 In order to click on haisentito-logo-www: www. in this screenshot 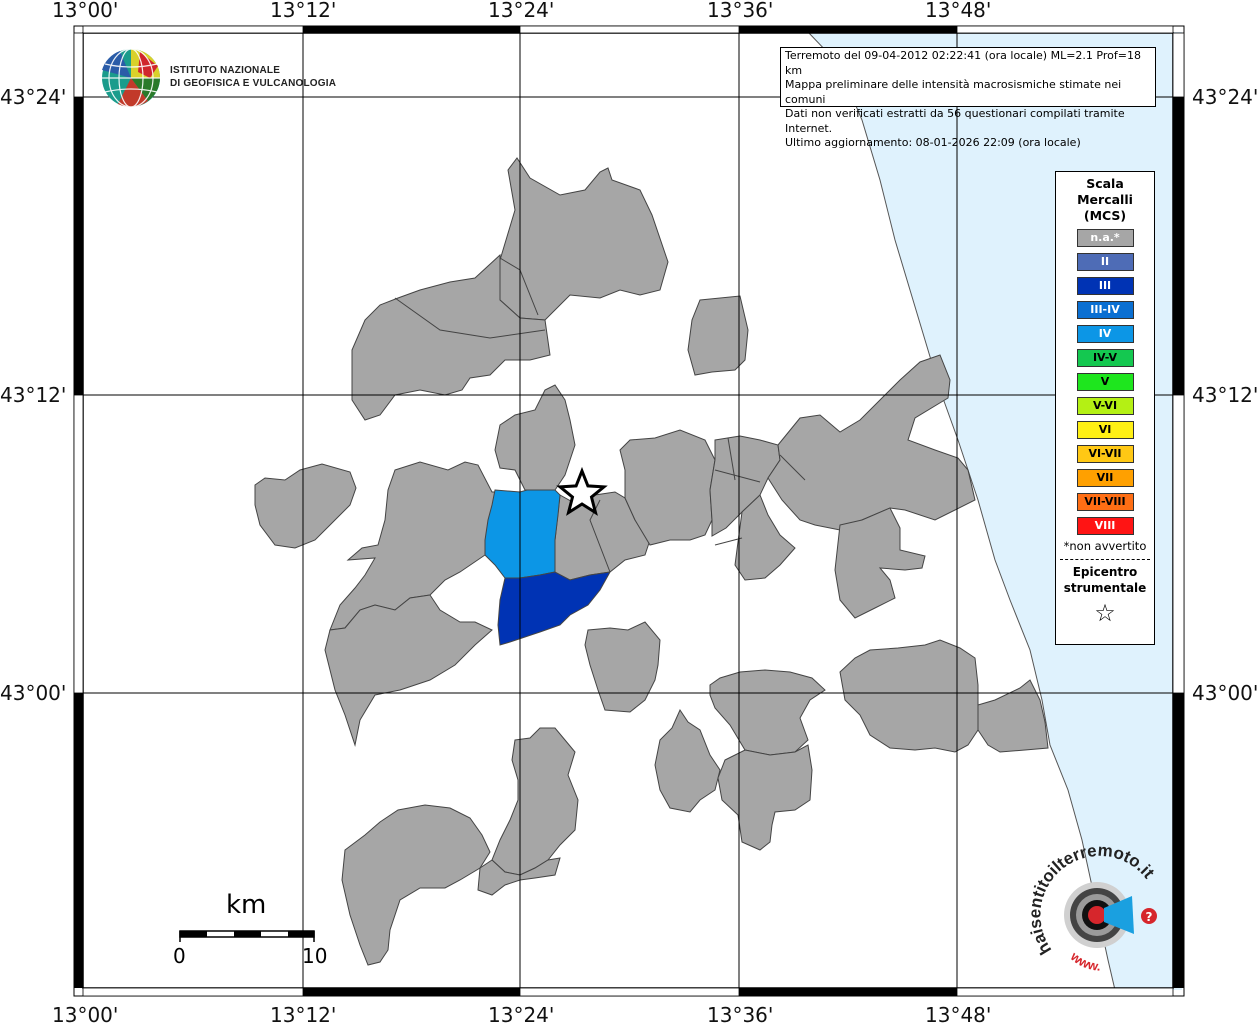, I will do `click(1084, 961)`.